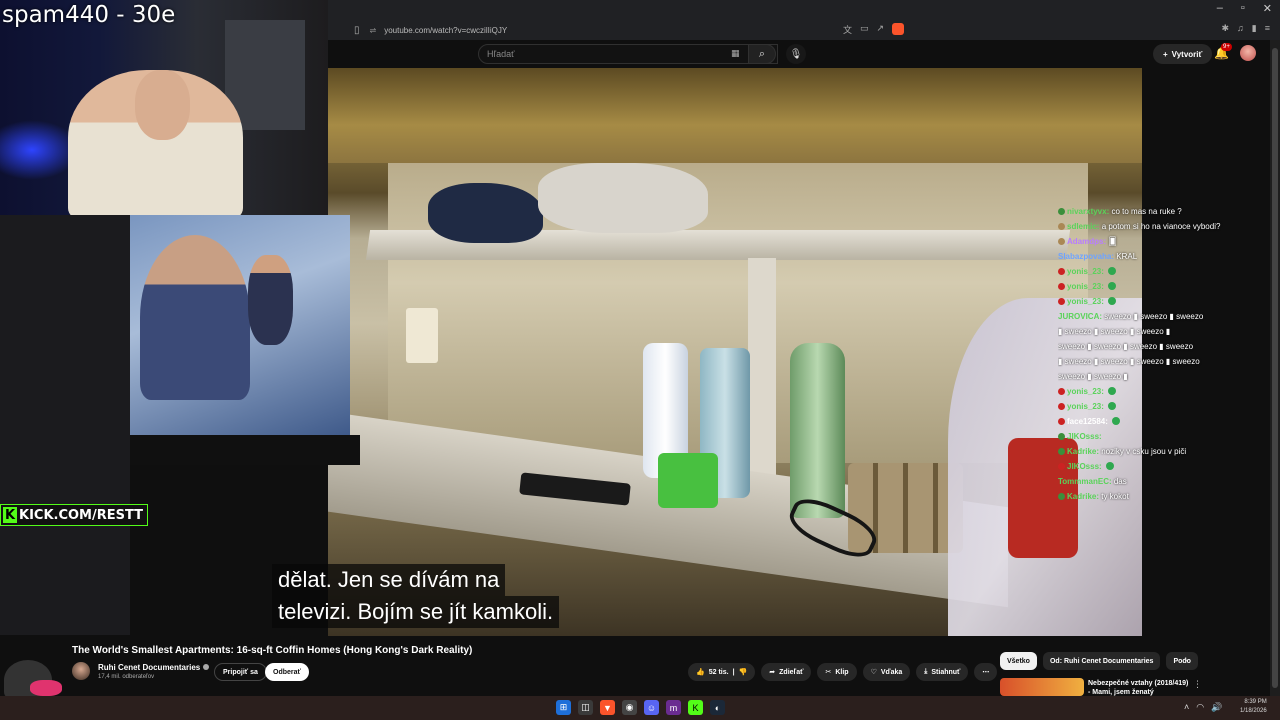  What do you see at coordinates (640, 708) in the screenshot?
I see `taskbar: ⊞ ◫ ▼ ◉ ☺ m K ◐ ˄ ◠ 🔊 8:39 PM 1/18/2026` at bounding box center [640, 708].